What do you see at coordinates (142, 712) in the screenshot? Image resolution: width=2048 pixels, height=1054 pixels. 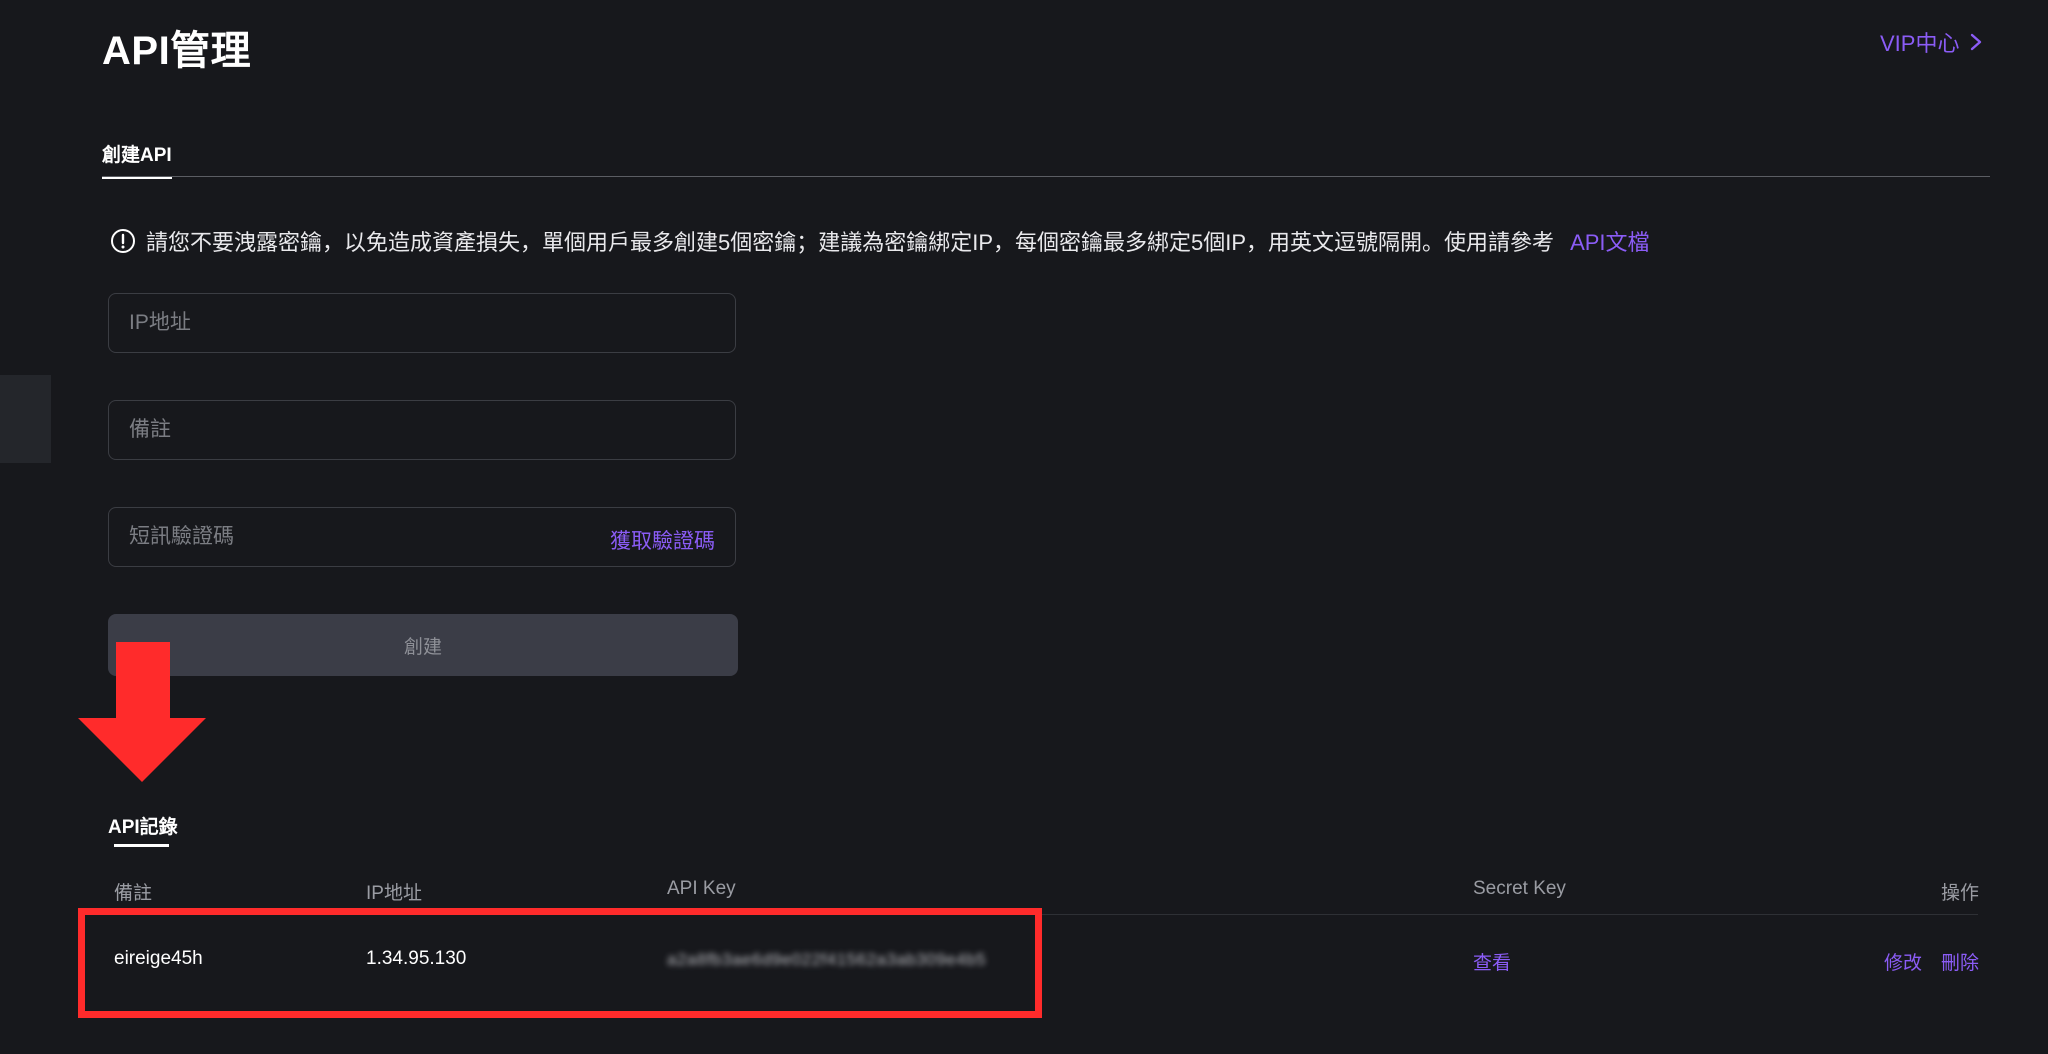 I see `down-arrow-annotation` at bounding box center [142, 712].